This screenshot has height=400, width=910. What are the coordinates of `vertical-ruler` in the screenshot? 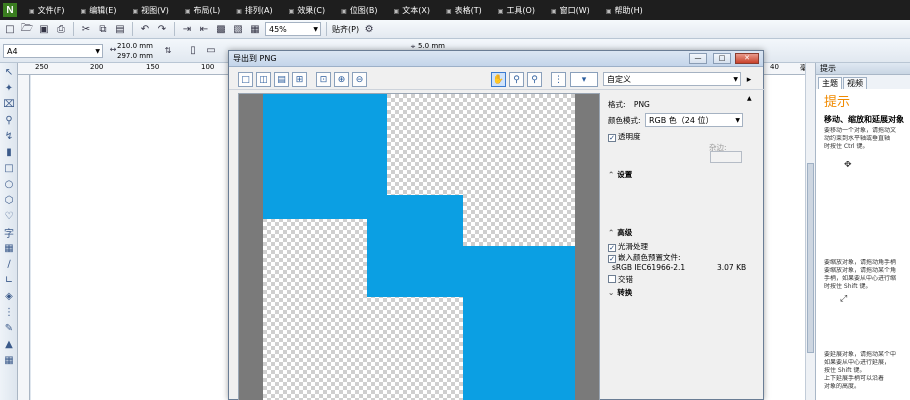 It's located at (24, 237).